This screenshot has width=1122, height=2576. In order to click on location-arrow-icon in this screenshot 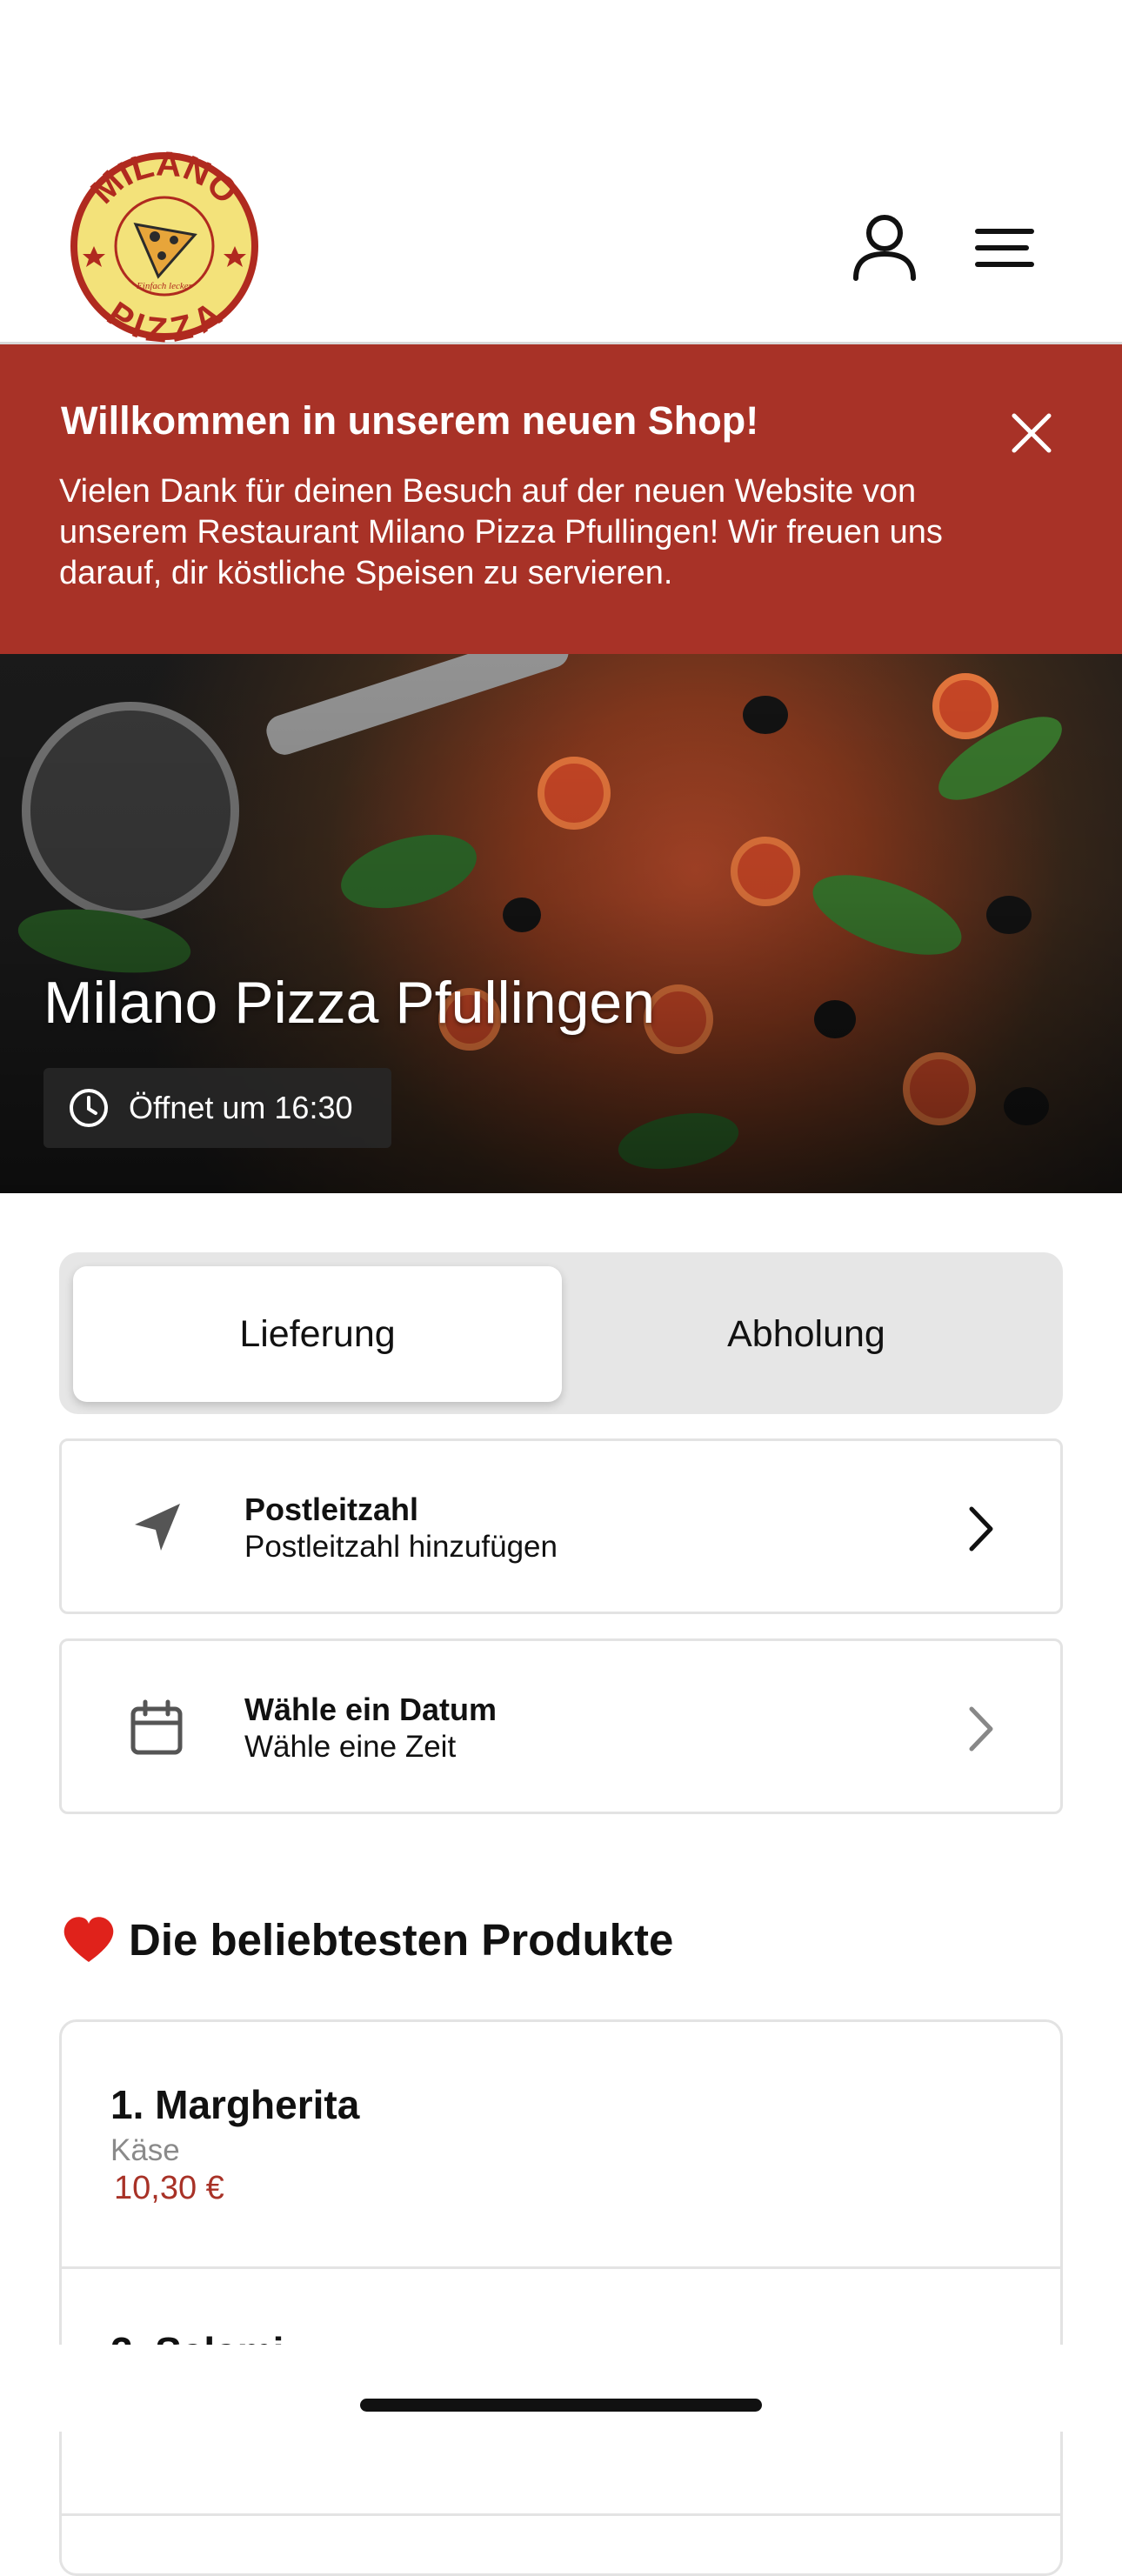, I will do `click(157, 1527)`.